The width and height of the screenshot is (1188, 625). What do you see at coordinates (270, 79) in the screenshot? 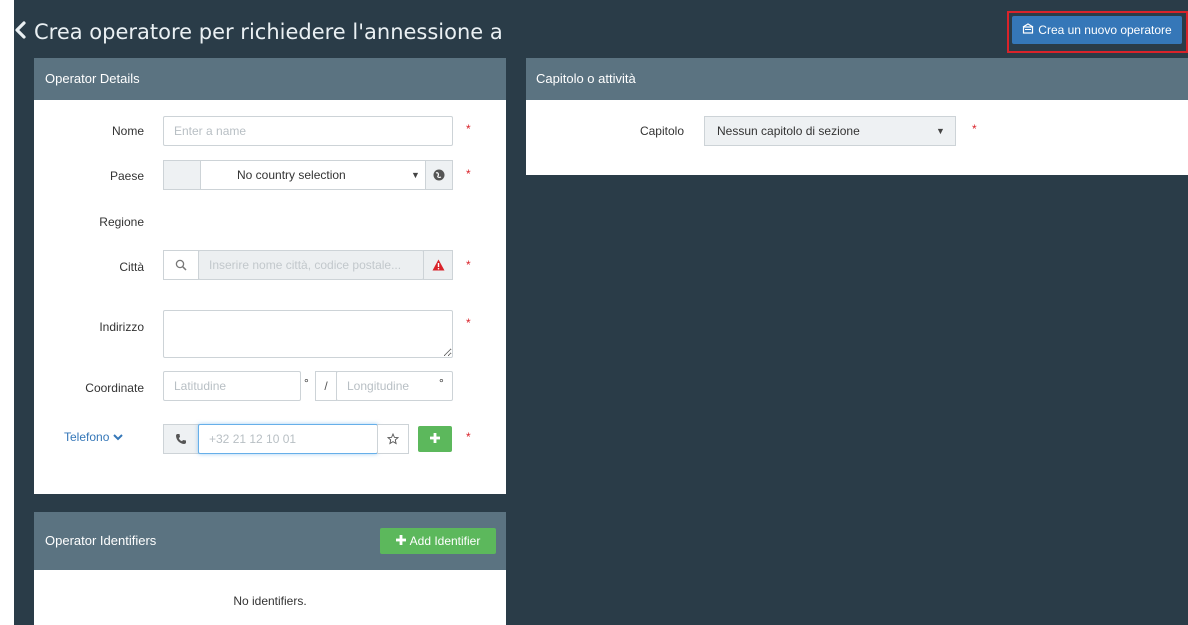
I see `operator-details-heading: Operator Details` at bounding box center [270, 79].